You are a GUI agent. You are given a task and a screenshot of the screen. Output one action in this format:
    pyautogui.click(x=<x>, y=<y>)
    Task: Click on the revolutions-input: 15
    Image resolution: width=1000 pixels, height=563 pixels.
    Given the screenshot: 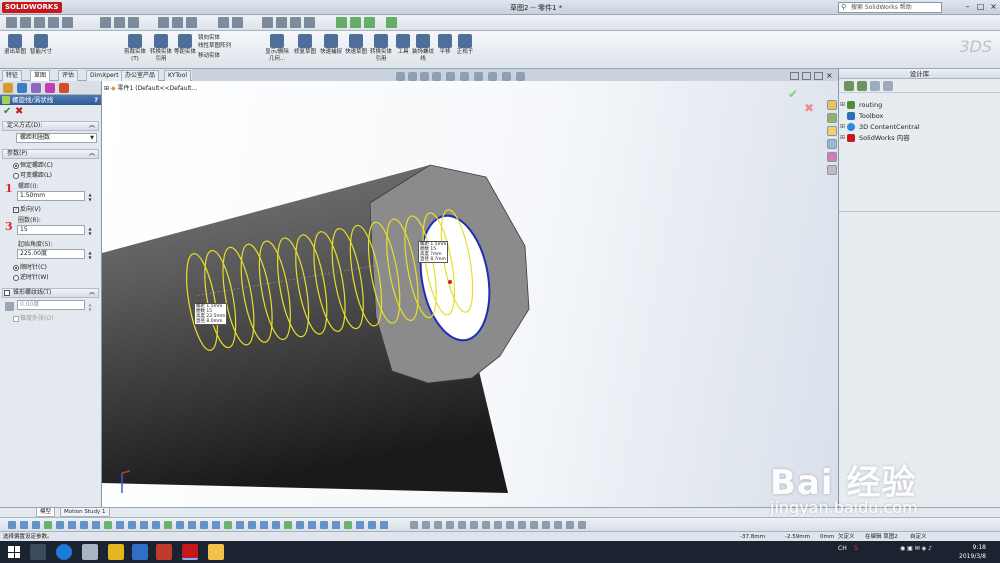 What is the action you would take?
    pyautogui.click(x=51, y=230)
    